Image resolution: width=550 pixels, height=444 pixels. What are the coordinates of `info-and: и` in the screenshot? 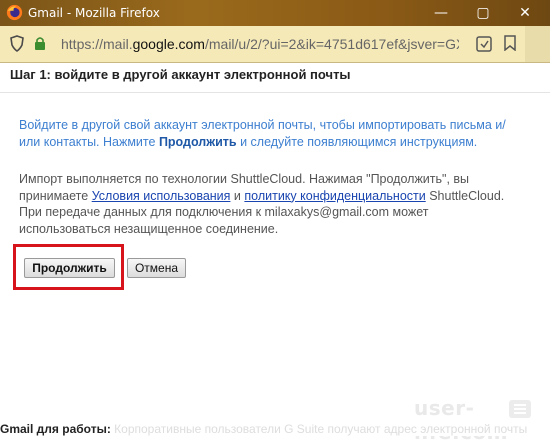 It's located at (237, 195).